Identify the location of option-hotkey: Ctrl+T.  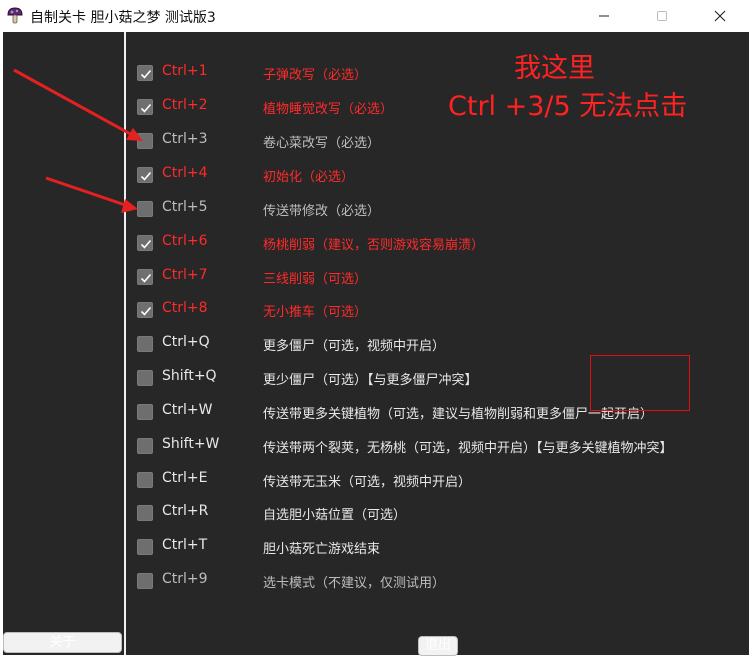
(185, 545).